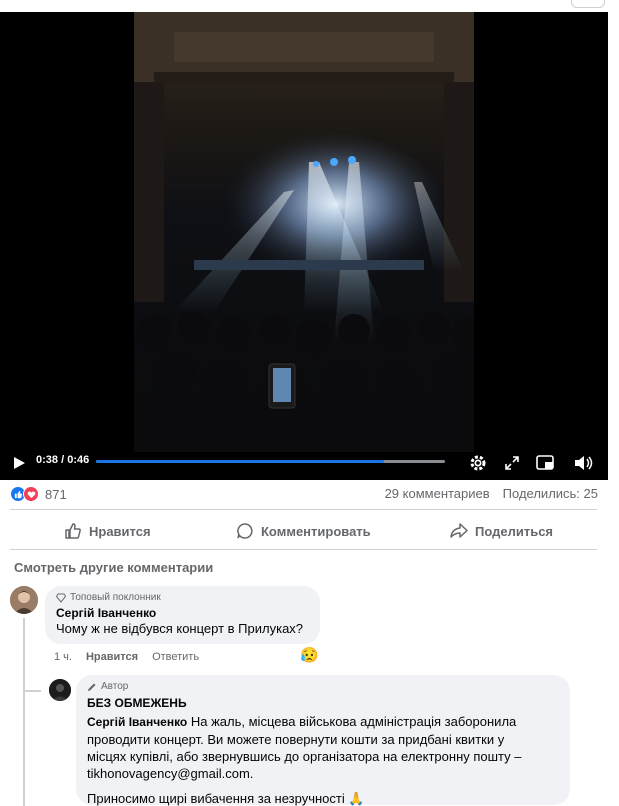  What do you see at coordinates (514, 531) in the screenshot?
I see `share-label: Поделиться` at bounding box center [514, 531].